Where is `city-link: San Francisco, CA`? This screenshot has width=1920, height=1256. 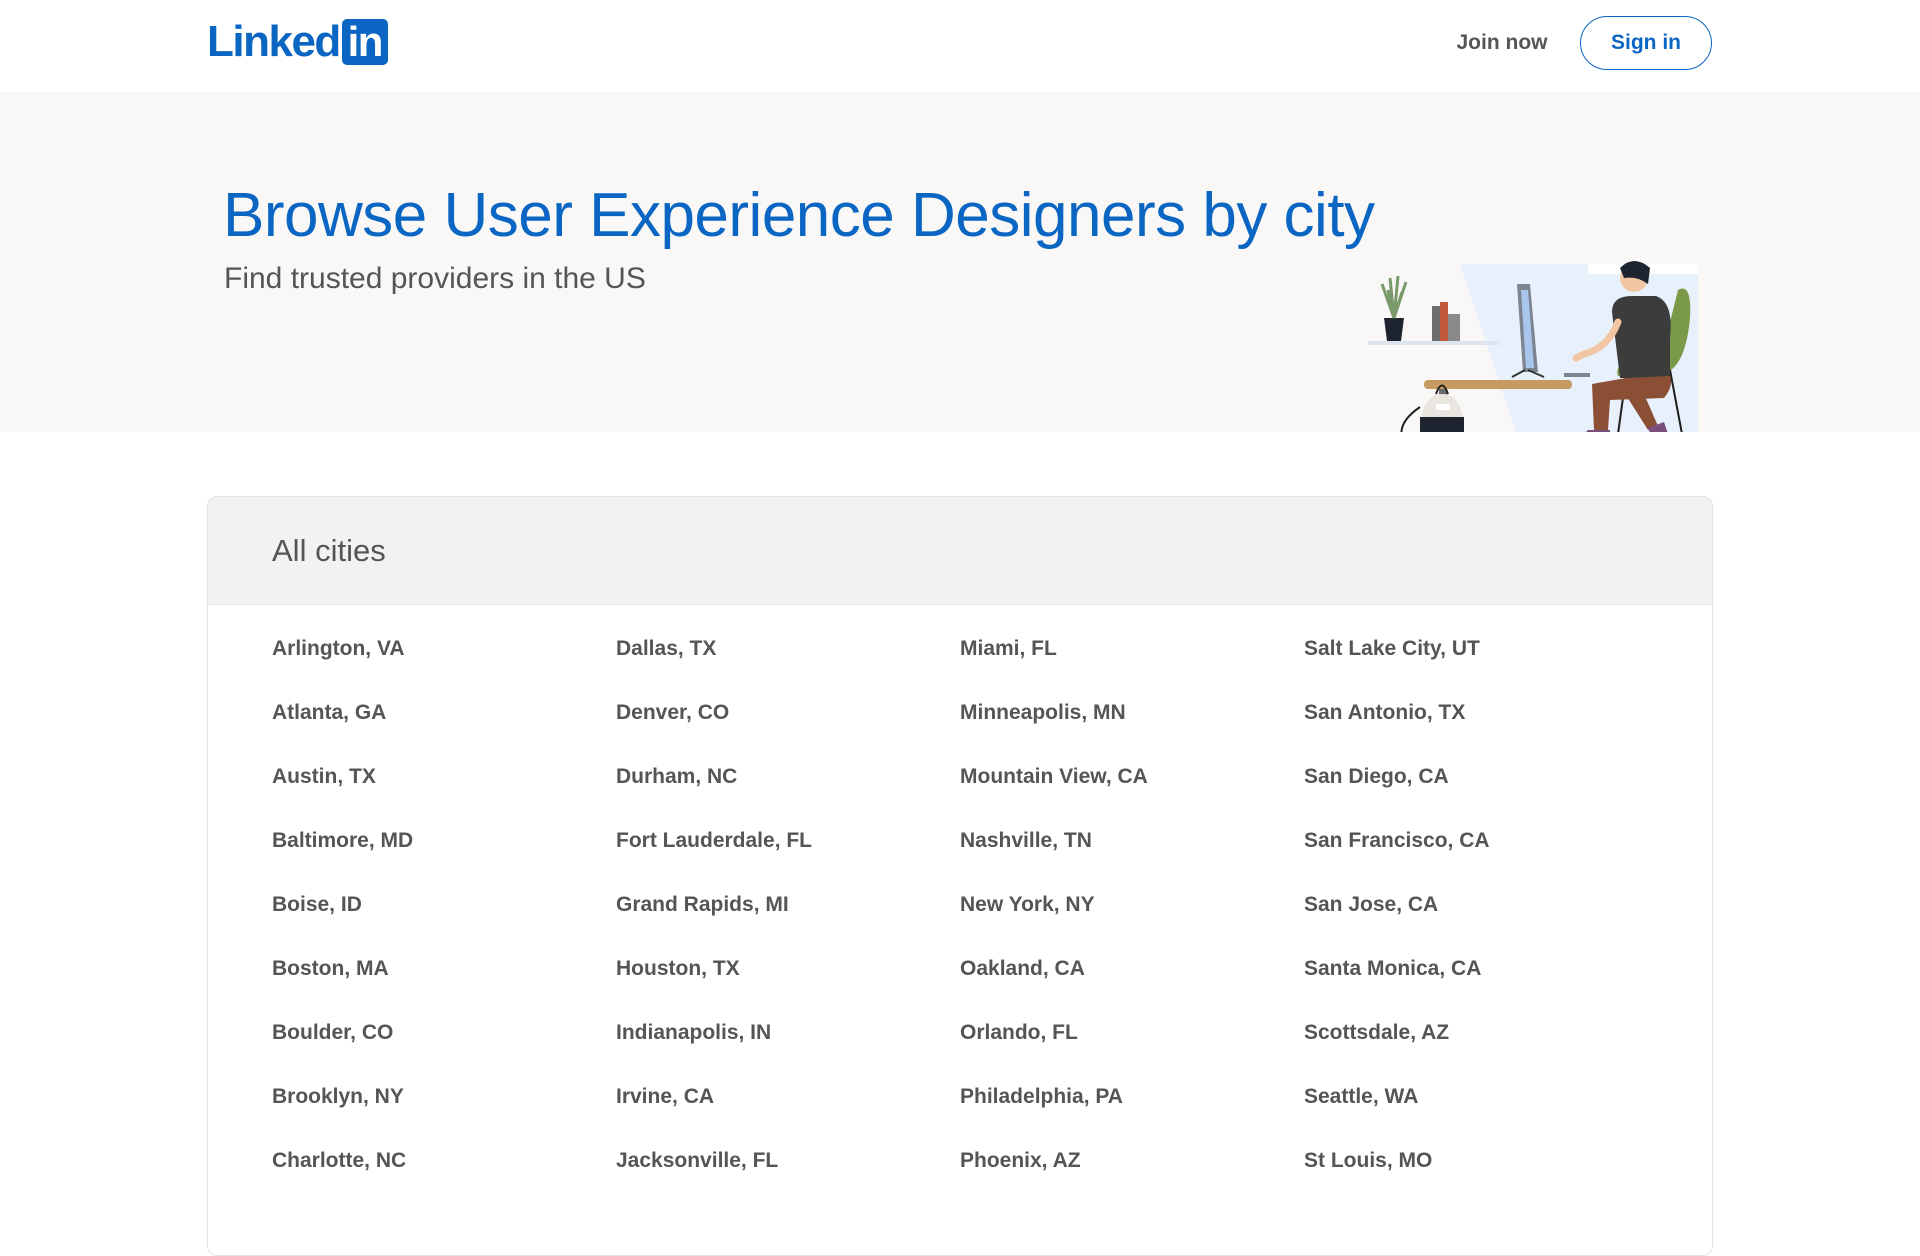
city-link: San Francisco, CA is located at coordinates (1476, 845).